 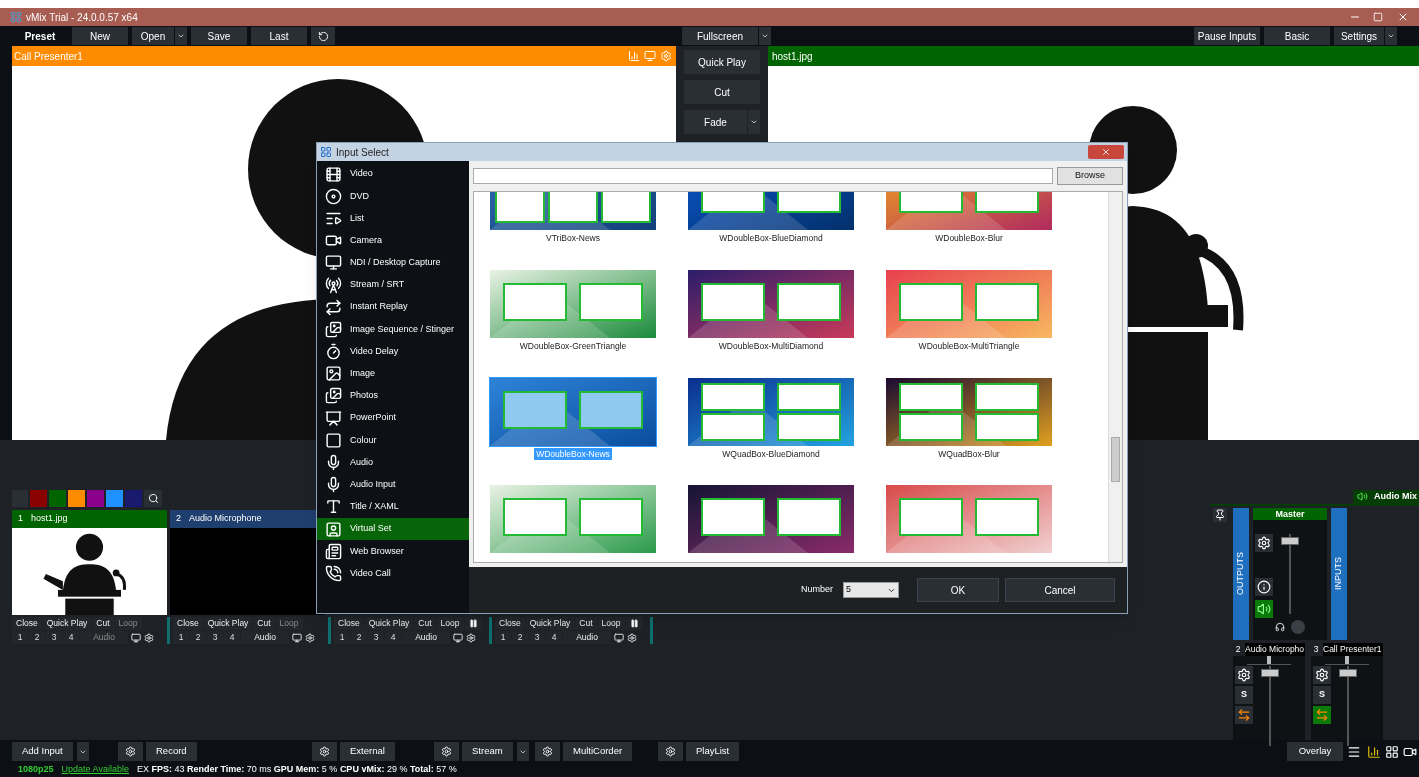 What do you see at coordinates (1339, 573) in the screenshot?
I see `inputs-bar: INPUTS` at bounding box center [1339, 573].